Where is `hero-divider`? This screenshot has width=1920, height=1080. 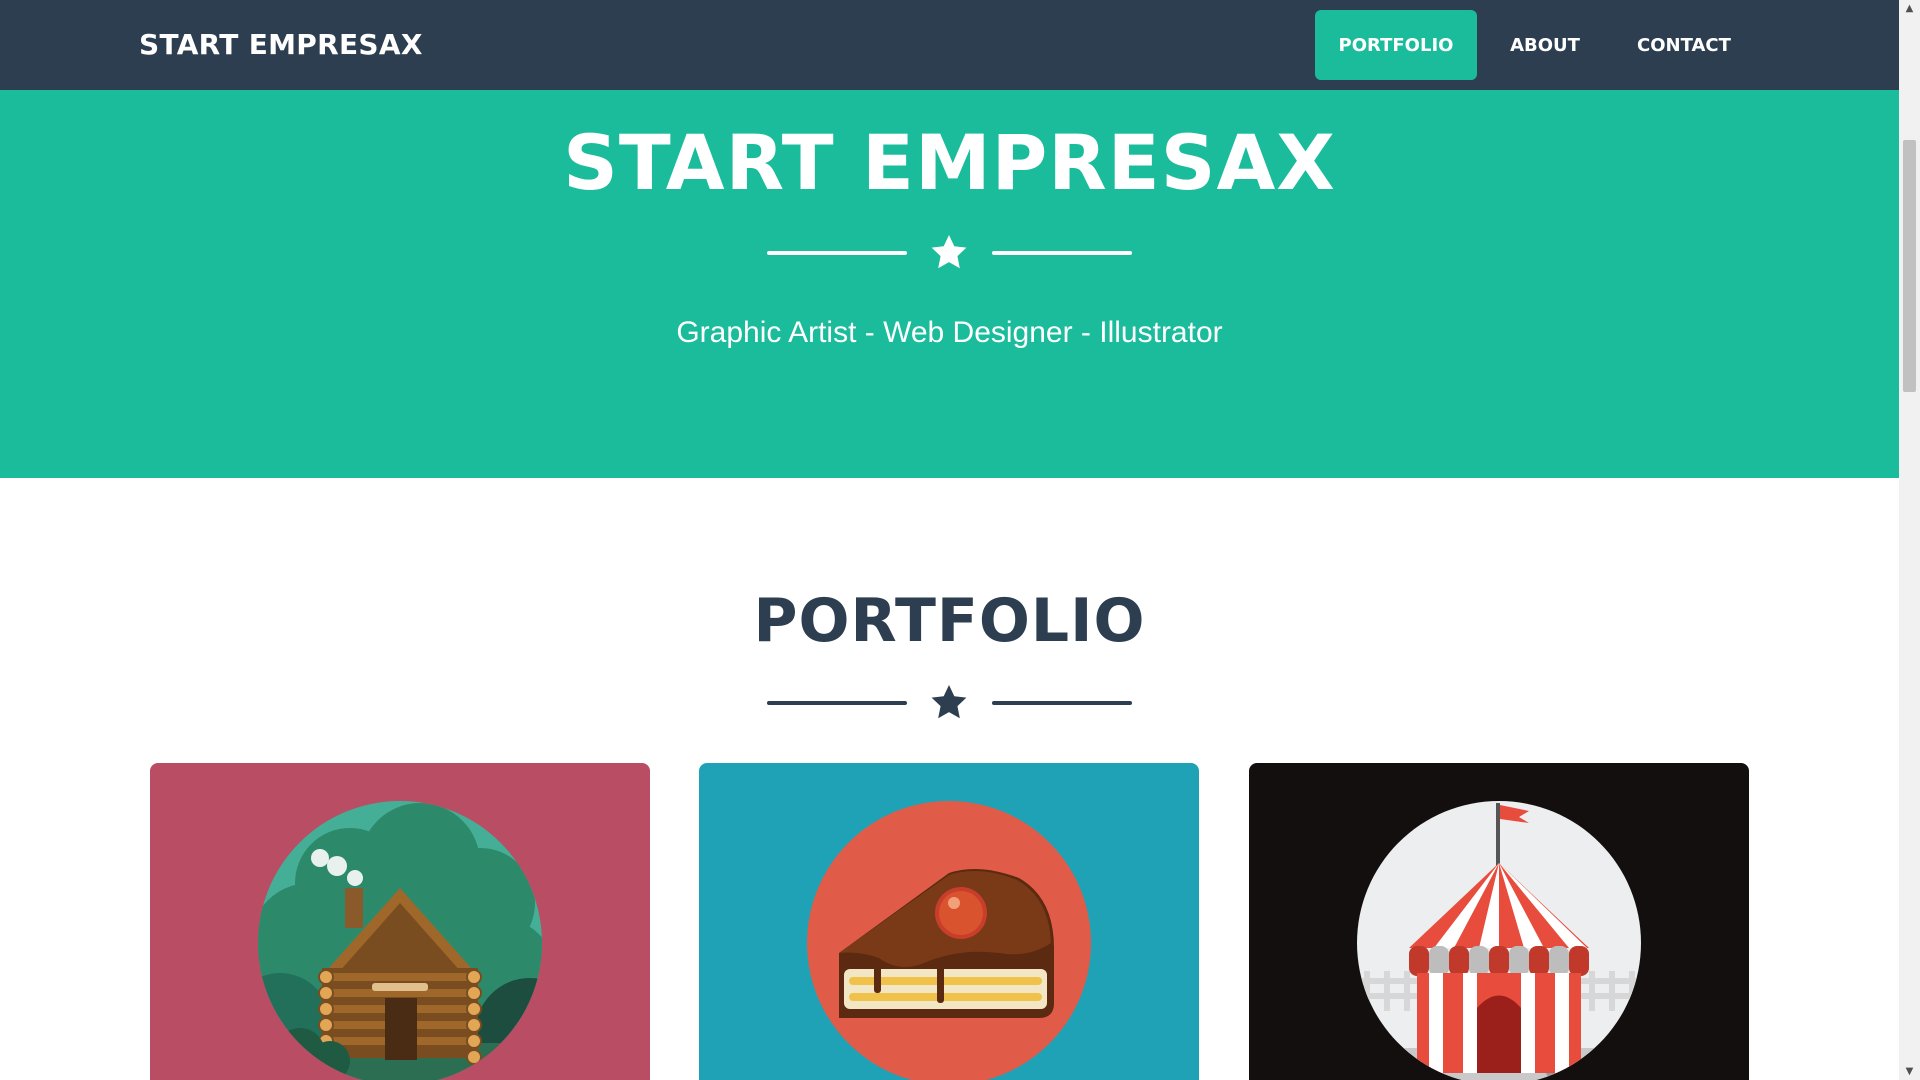
hero-divider is located at coordinates (949, 253).